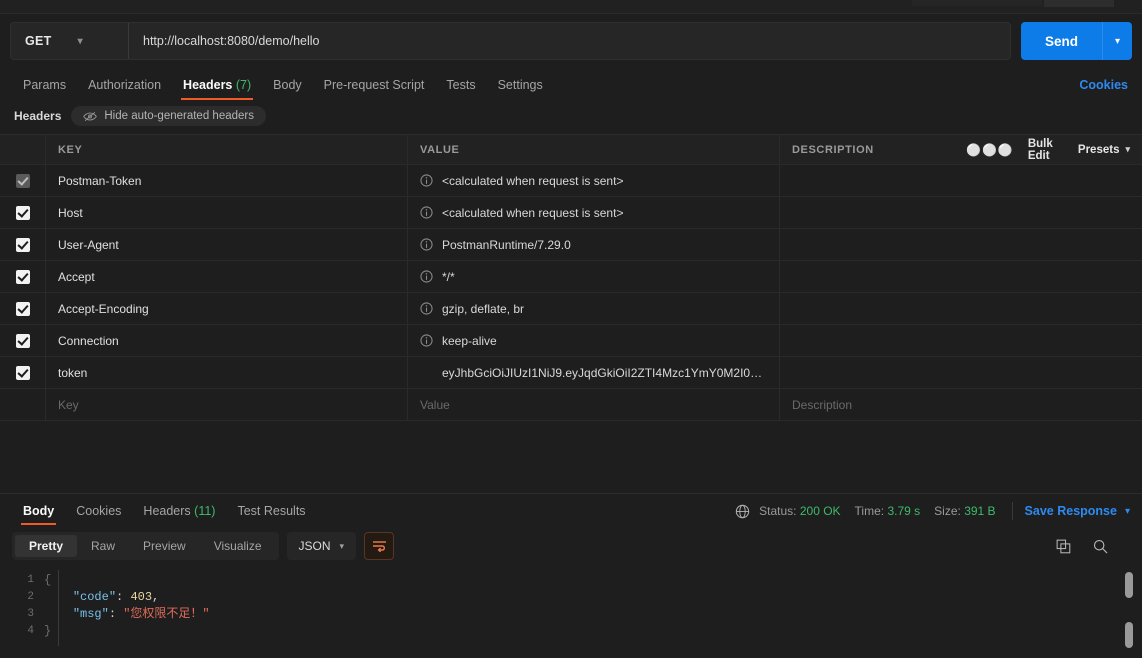 This screenshot has width=1142, height=658. I want to click on view-mode-pretty: Pretty, so click(46, 546).